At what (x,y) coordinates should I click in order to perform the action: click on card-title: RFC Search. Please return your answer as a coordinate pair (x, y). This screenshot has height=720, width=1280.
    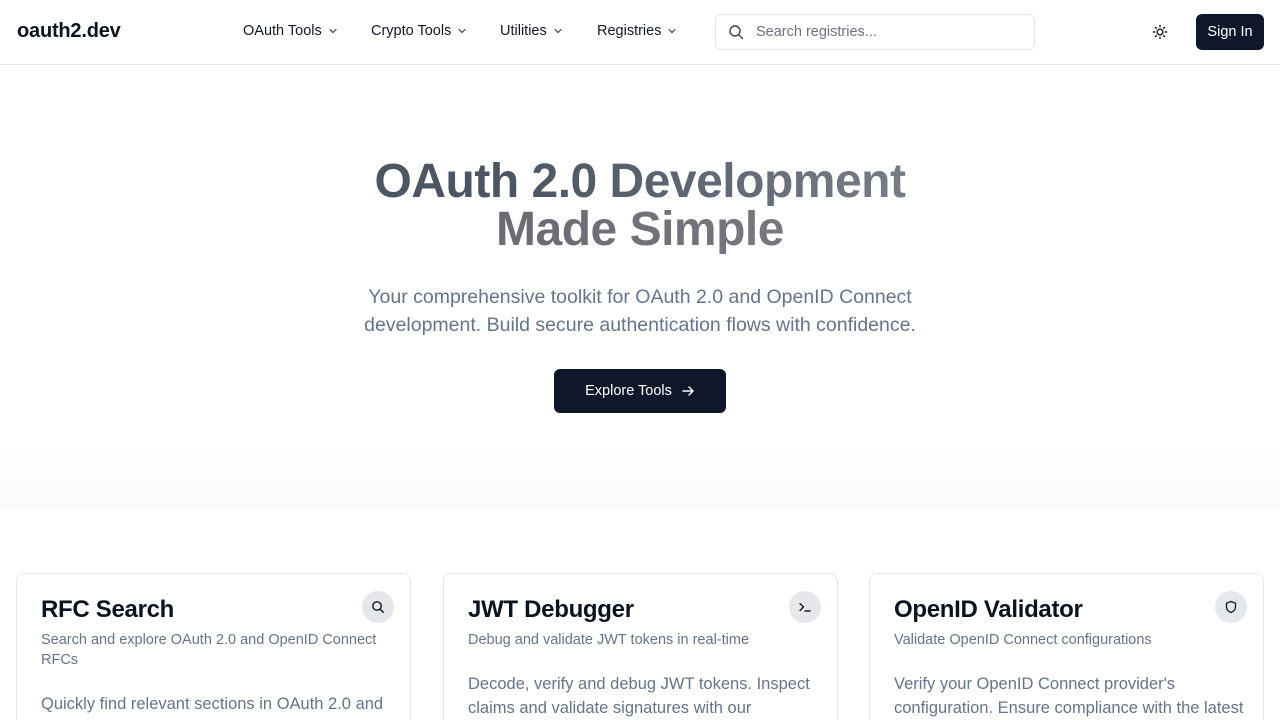
    Looking at the image, I should click on (108, 609).